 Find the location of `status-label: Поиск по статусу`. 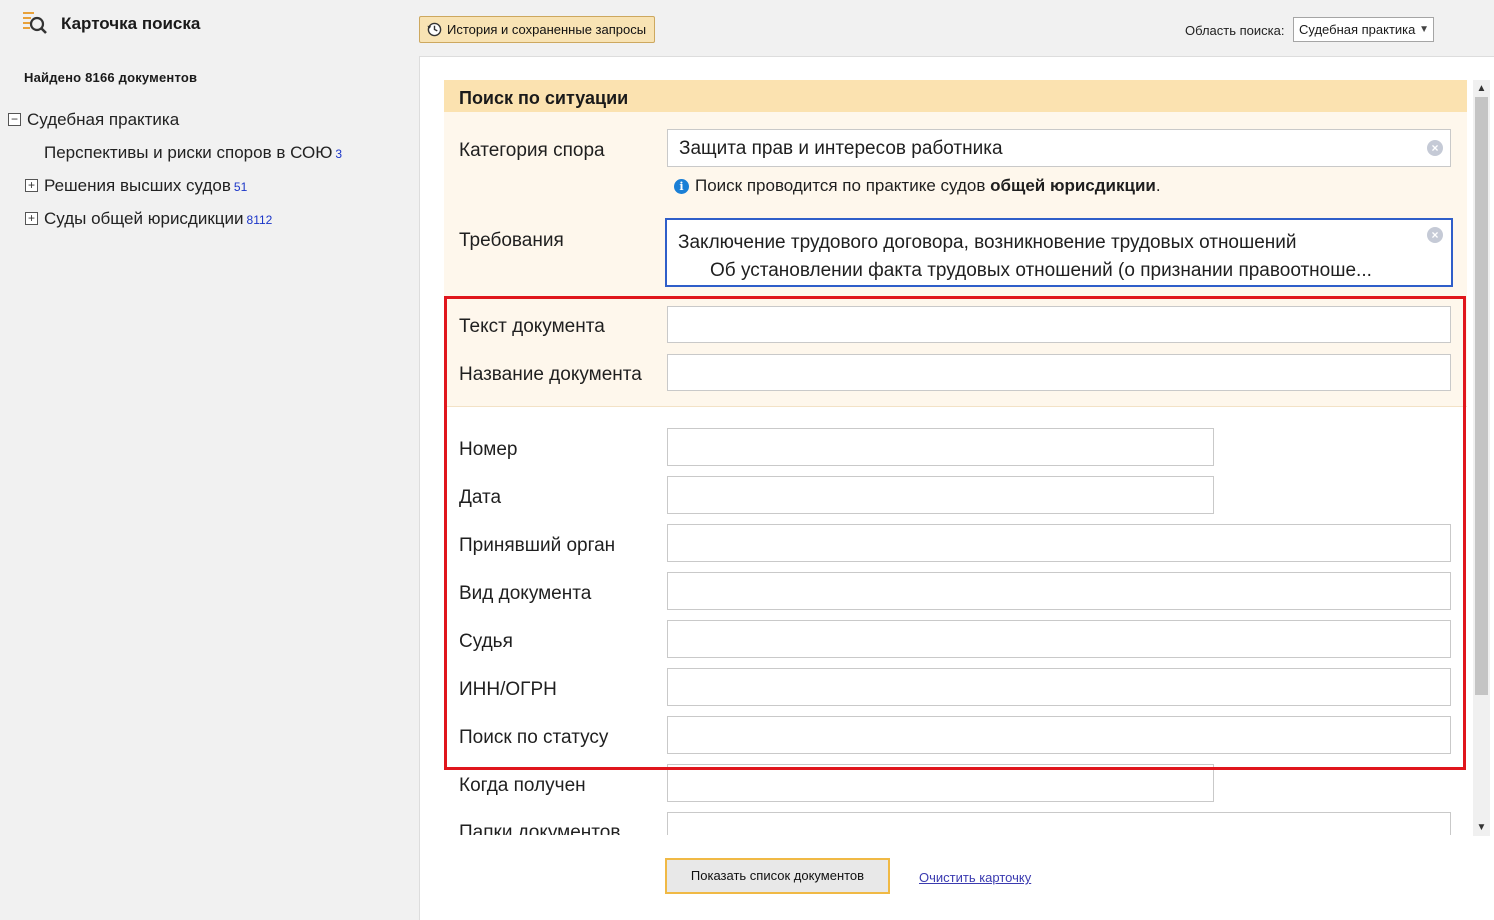

status-label: Поиск по статусу is located at coordinates (534, 737).